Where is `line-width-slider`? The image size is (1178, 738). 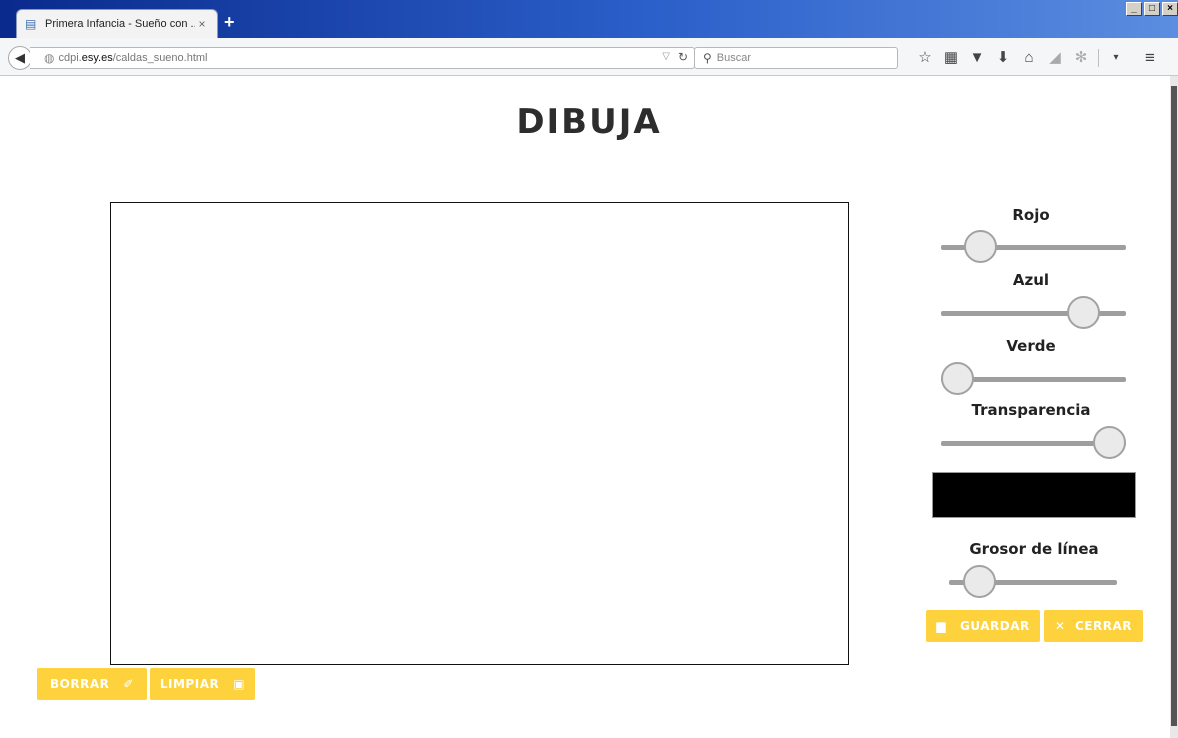 line-width-slider is located at coordinates (1033, 582).